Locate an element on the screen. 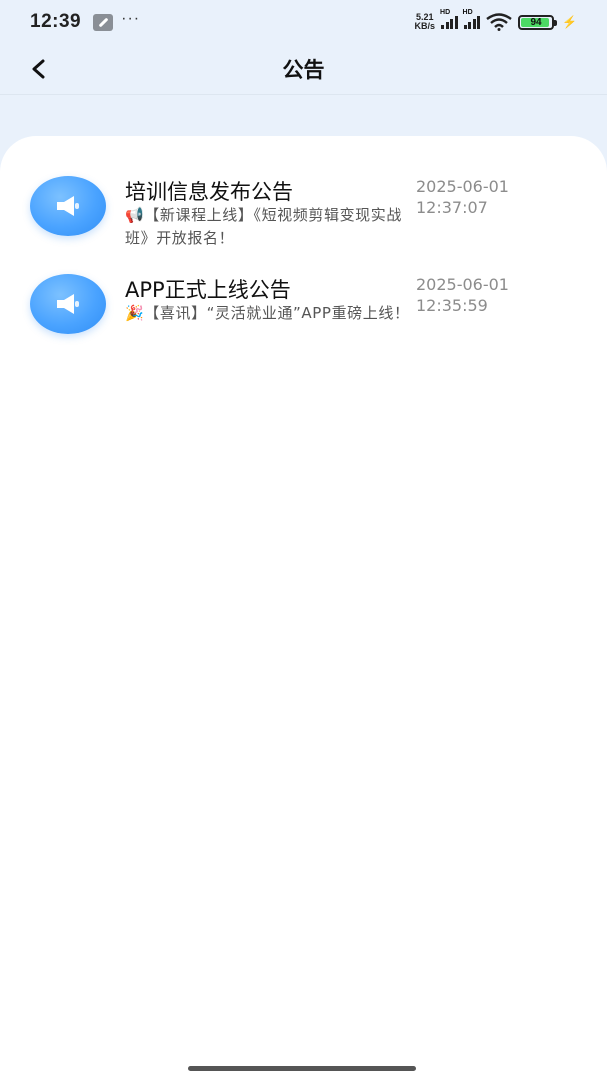 Image resolution: width=607 pixels, height=1080 pixels. signal-icon: HD is located at coordinates (449, 19).